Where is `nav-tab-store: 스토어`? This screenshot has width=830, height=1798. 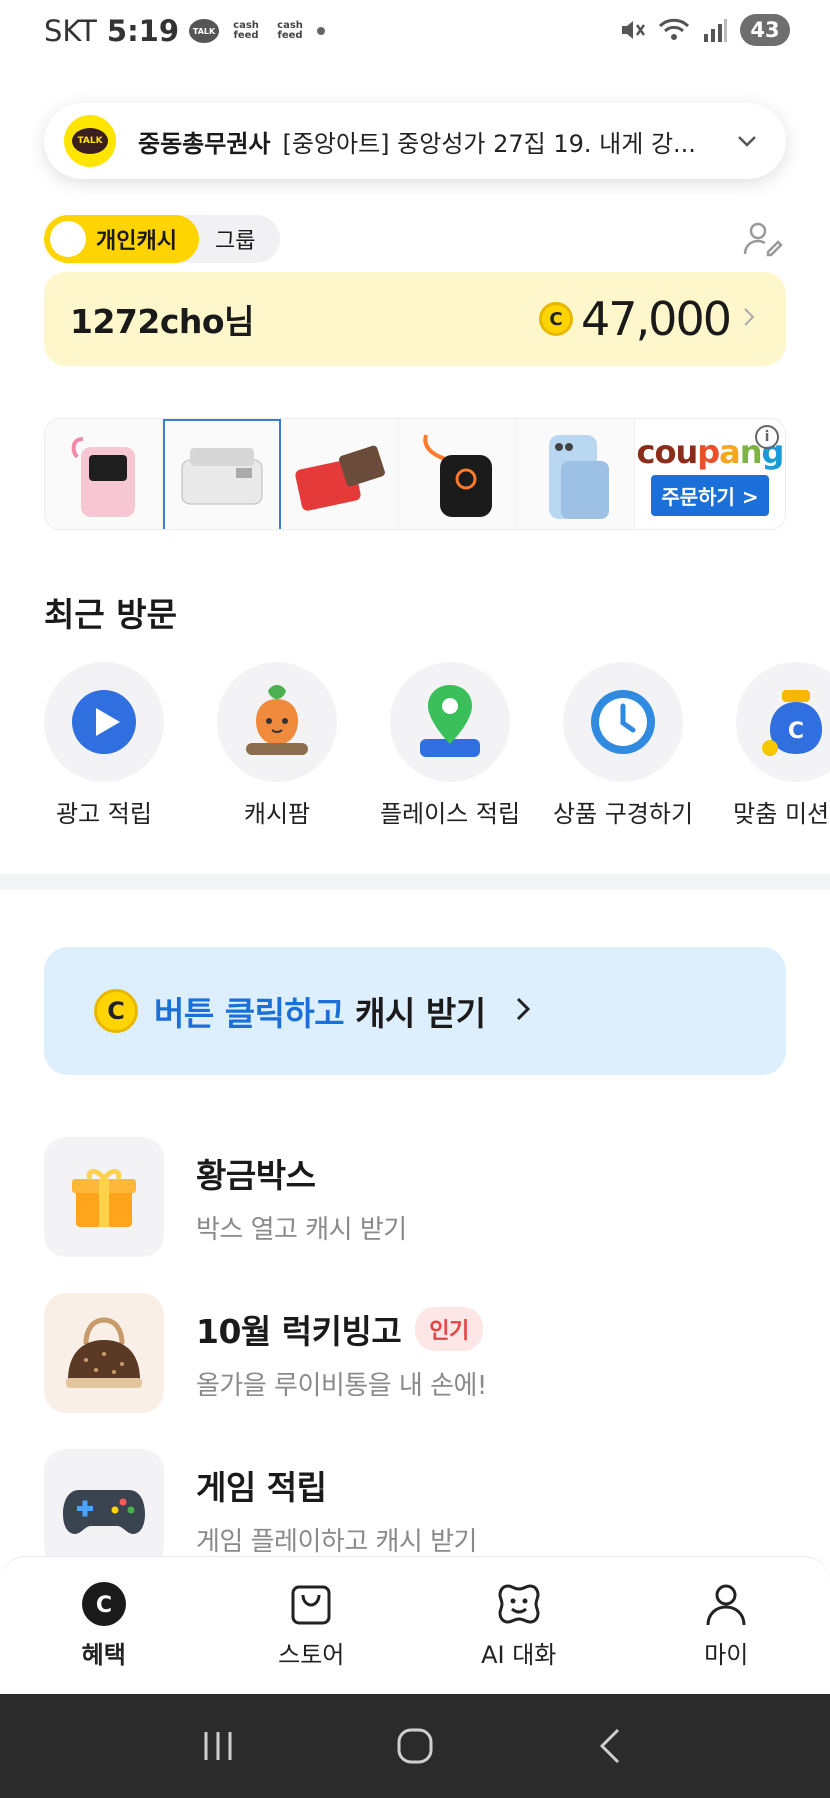
nav-tab-store: 스토어 is located at coordinates (312, 1625).